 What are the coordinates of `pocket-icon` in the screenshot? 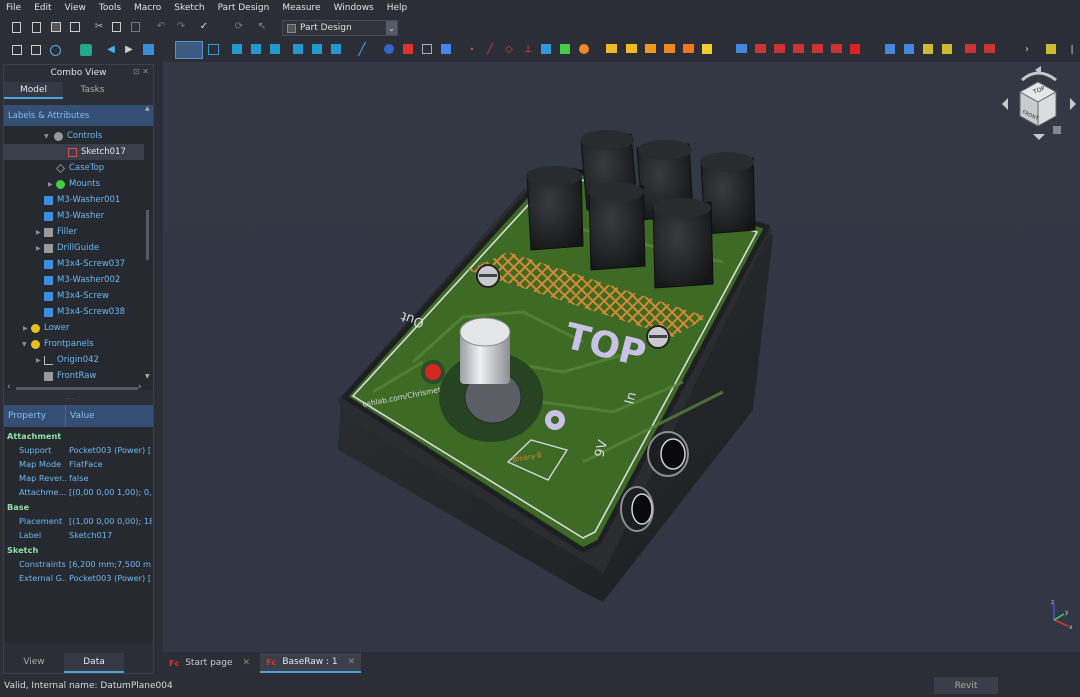 It's located at (741, 48).